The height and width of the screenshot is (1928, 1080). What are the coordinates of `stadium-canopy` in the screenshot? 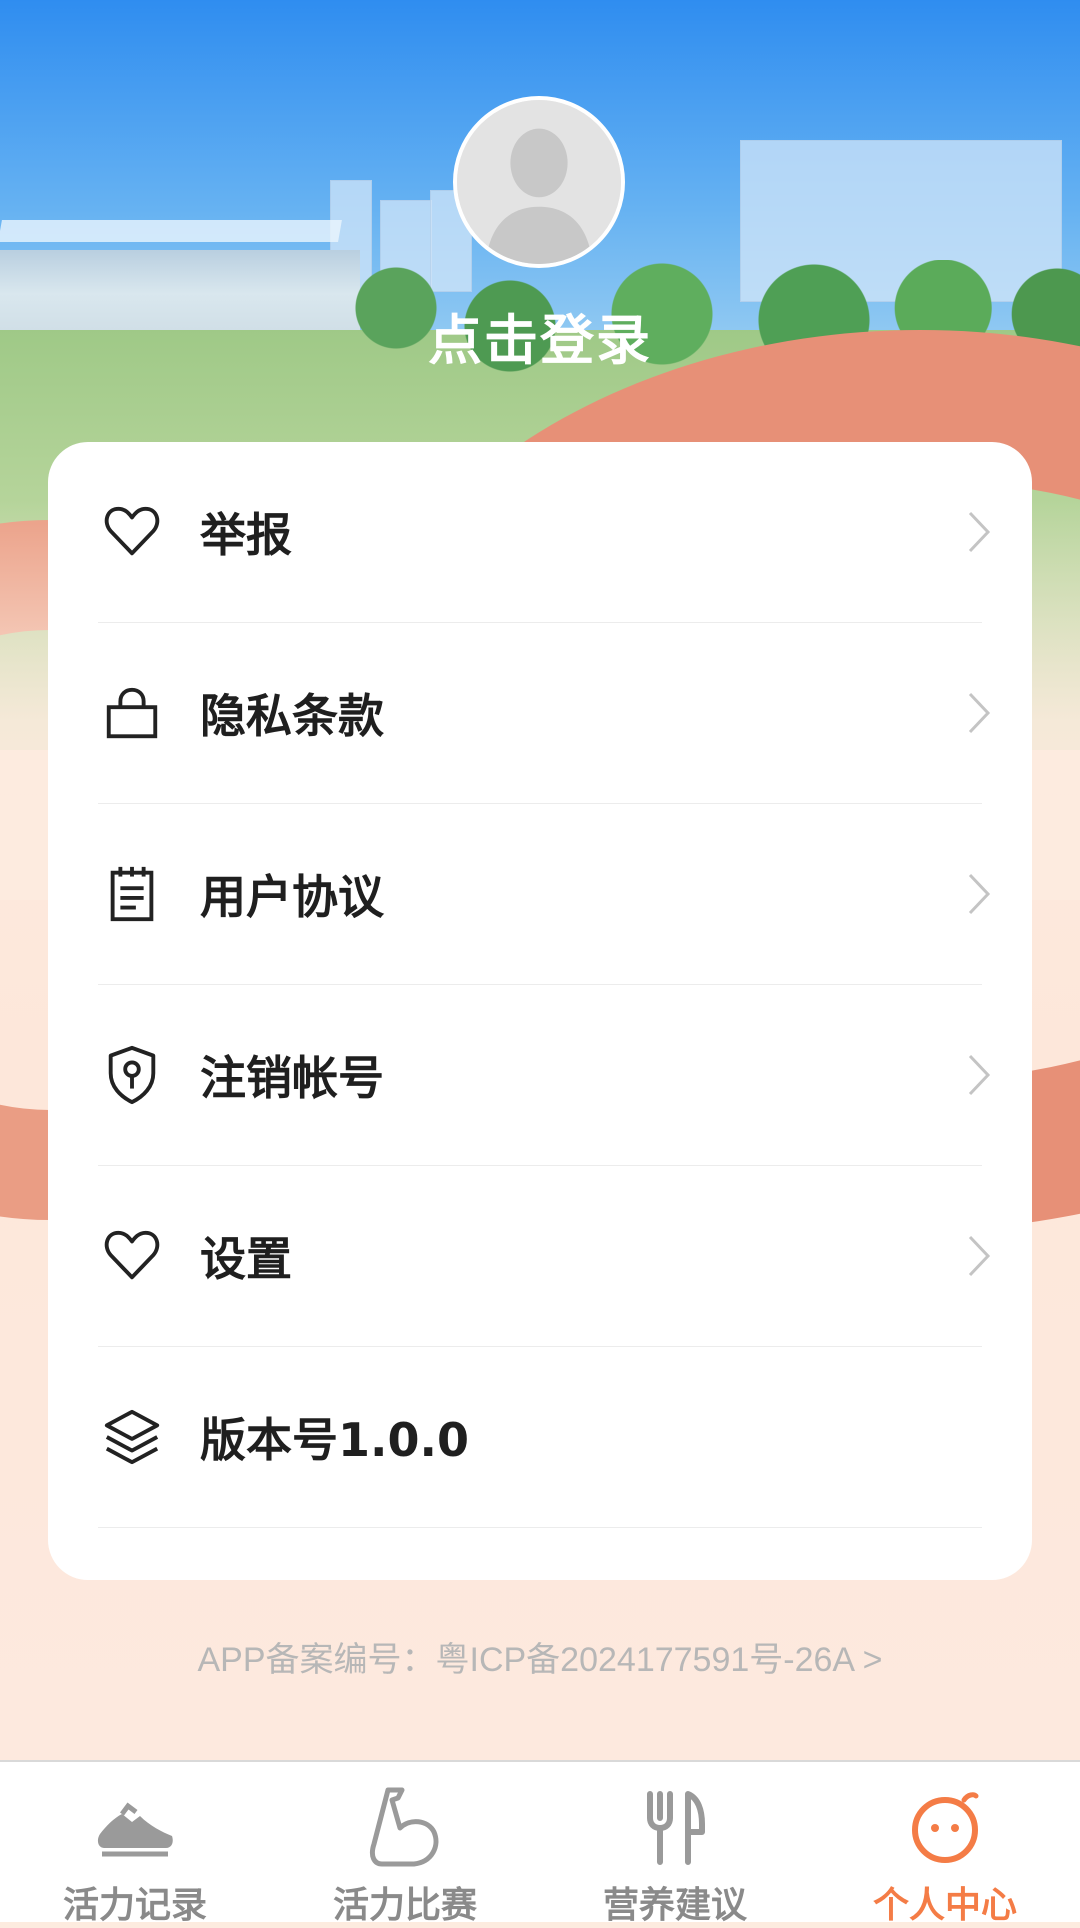 It's located at (171, 231).